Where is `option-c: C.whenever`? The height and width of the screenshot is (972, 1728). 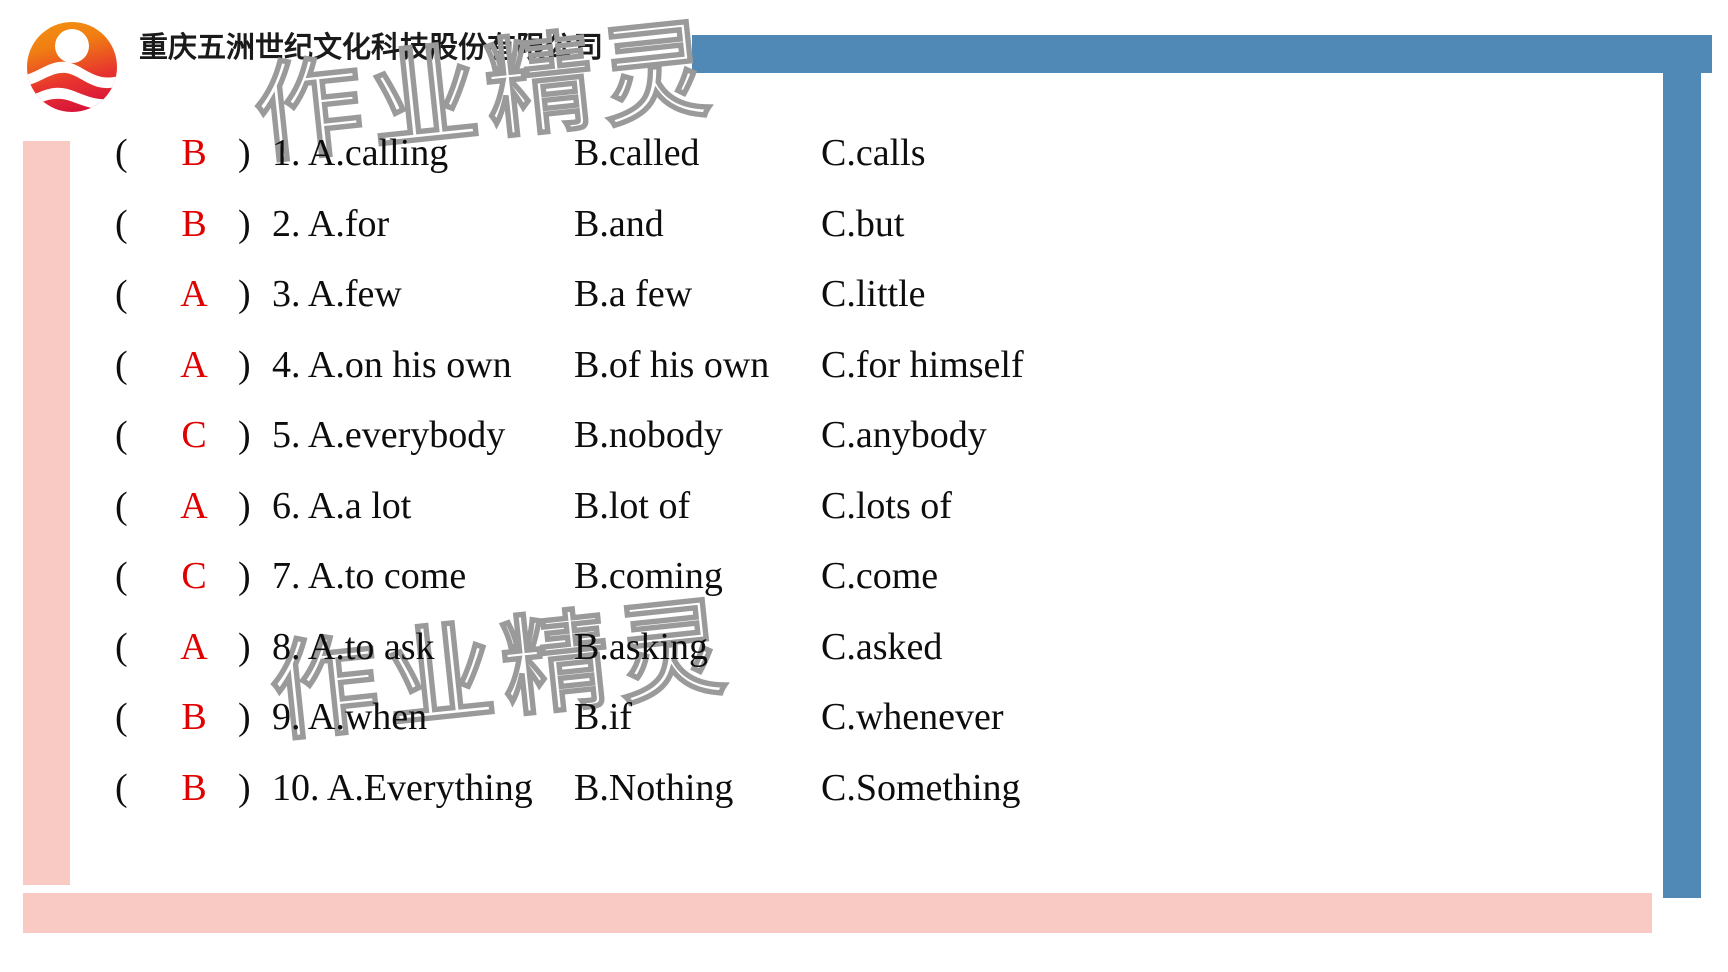
option-c: C.whenever is located at coordinates (912, 717).